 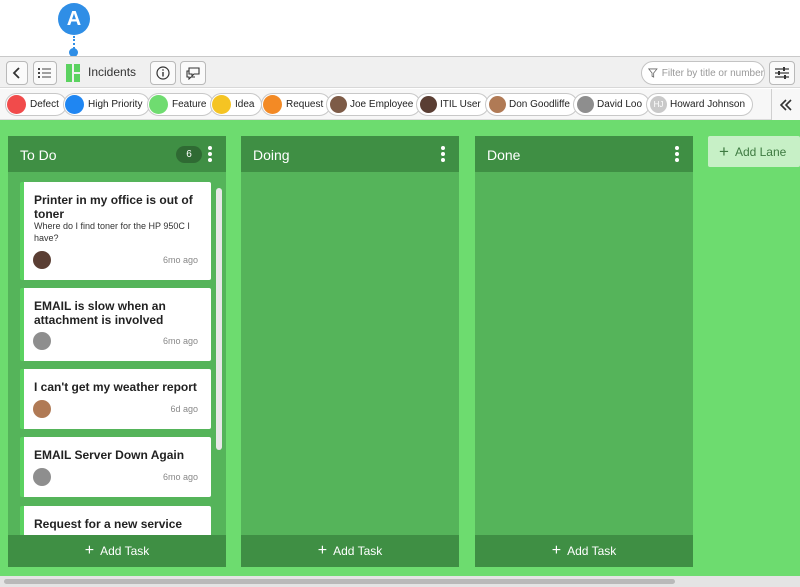 I want to click on lane-header: To Do 6, so click(x=117, y=154).